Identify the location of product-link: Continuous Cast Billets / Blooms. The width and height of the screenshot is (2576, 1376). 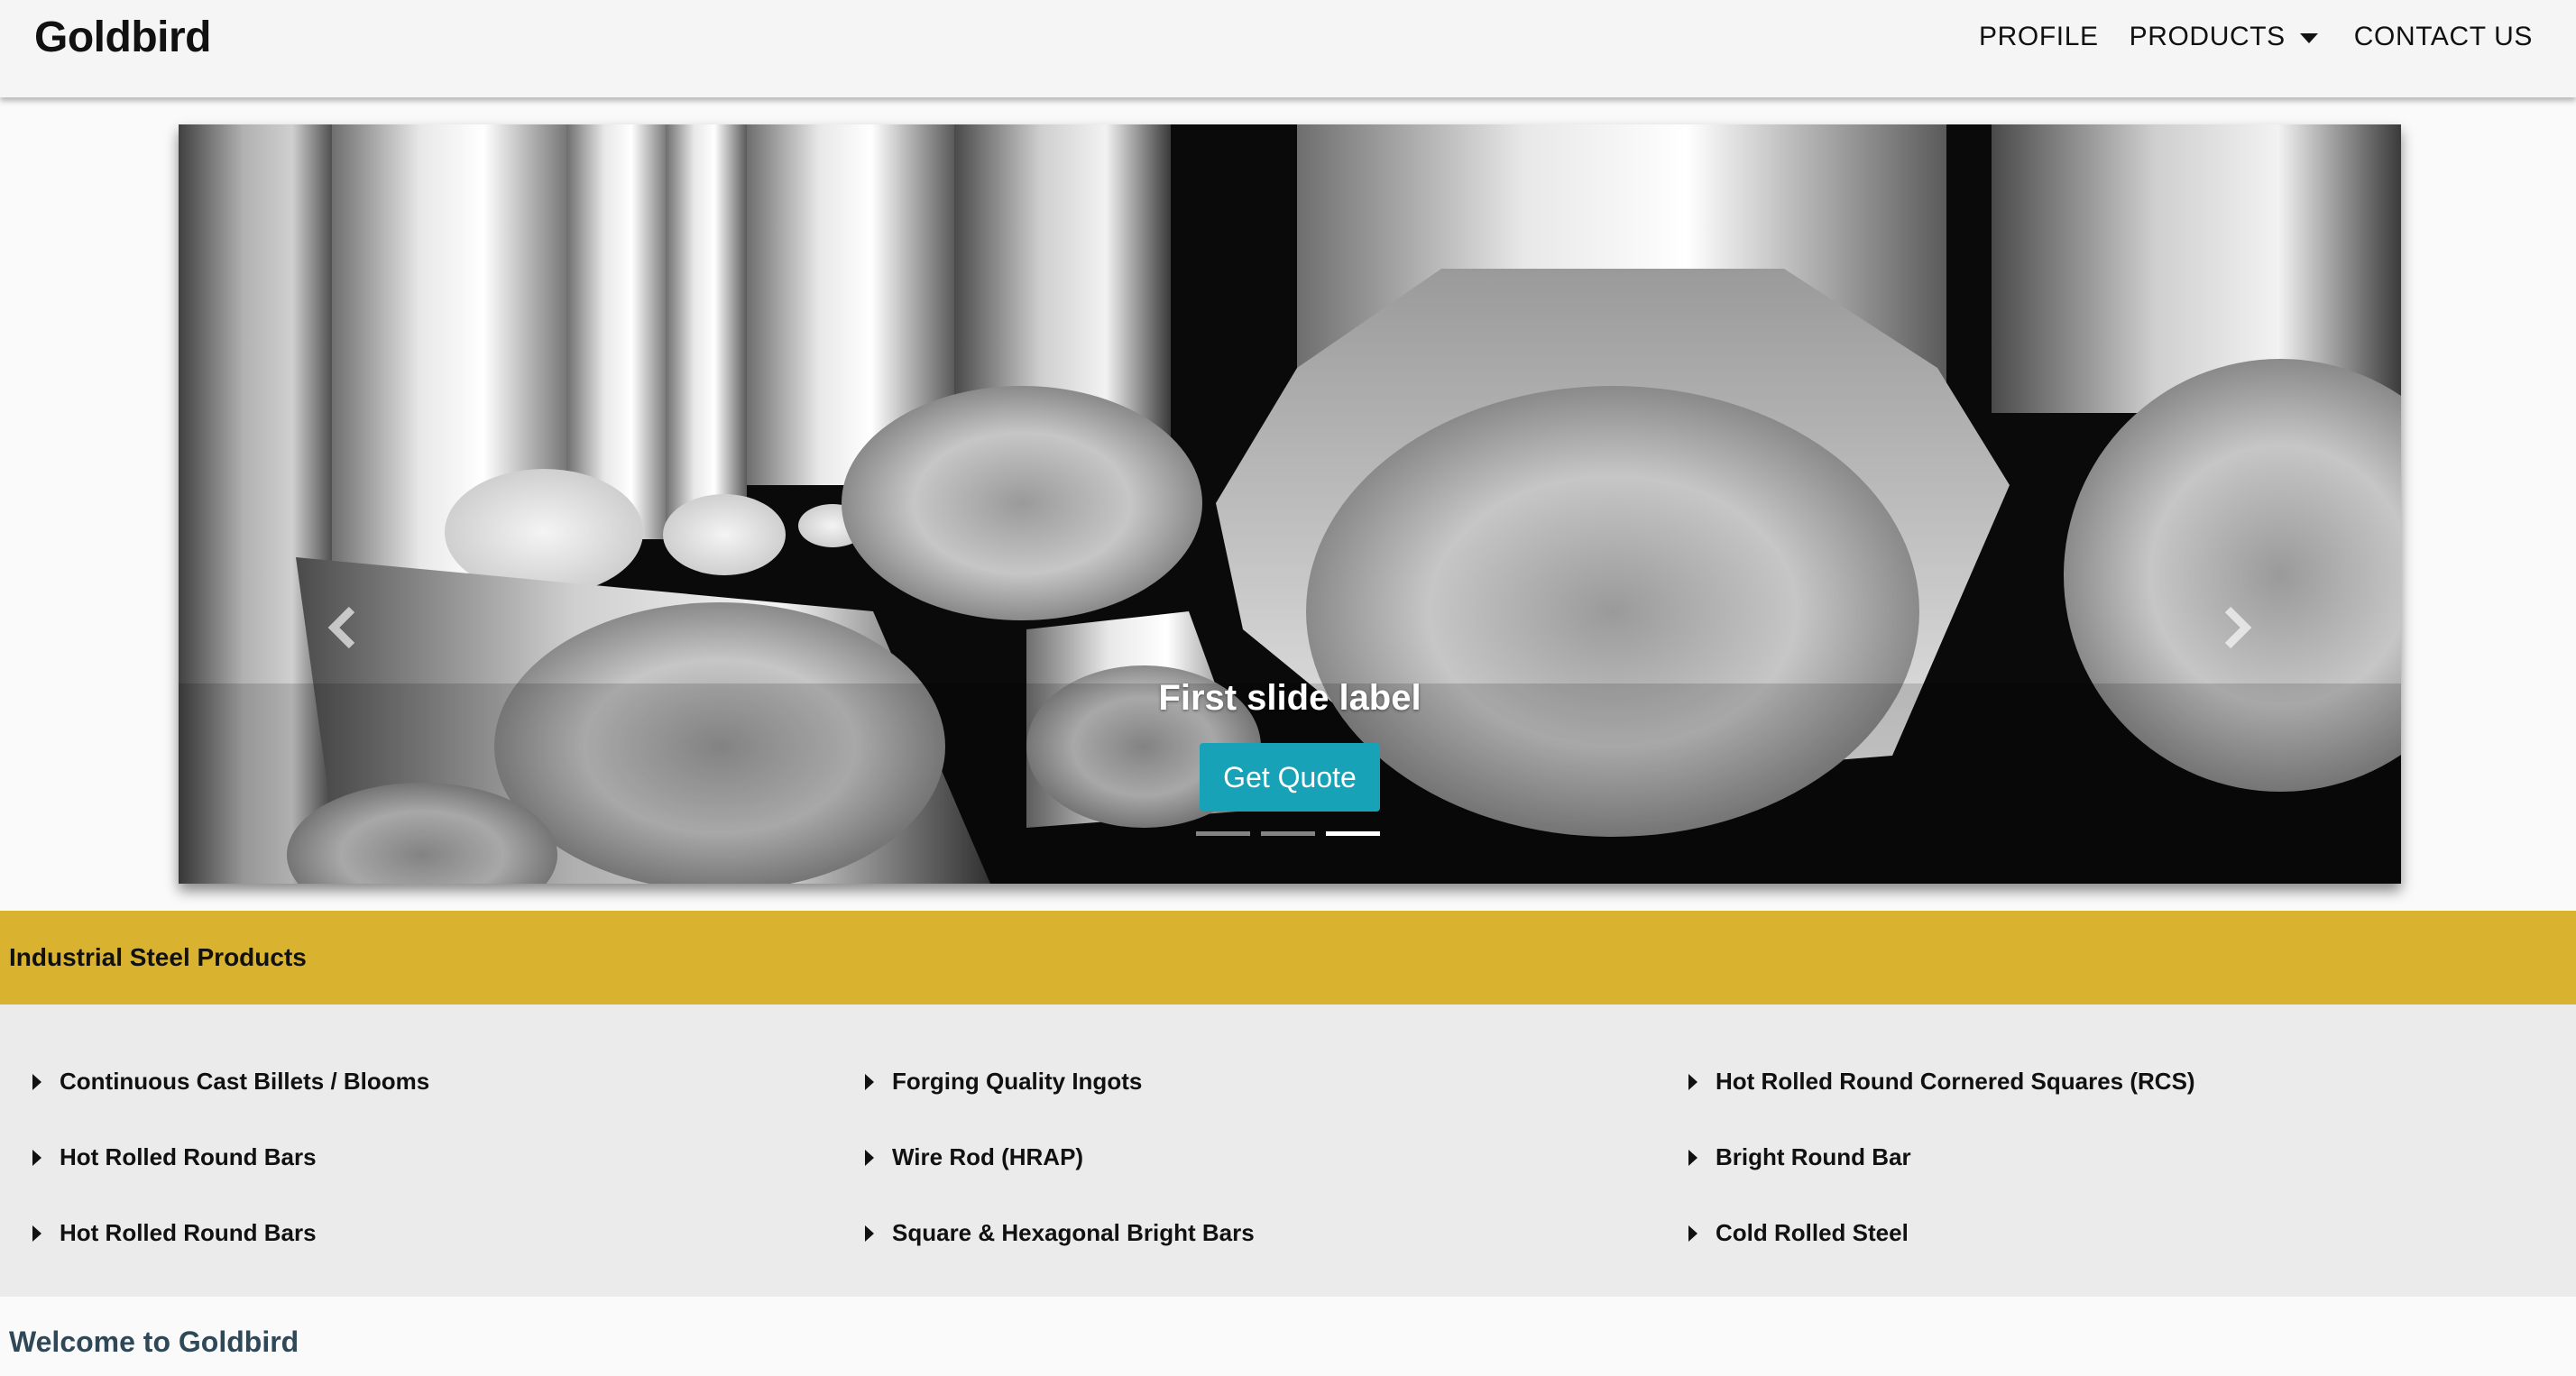
(230, 1082).